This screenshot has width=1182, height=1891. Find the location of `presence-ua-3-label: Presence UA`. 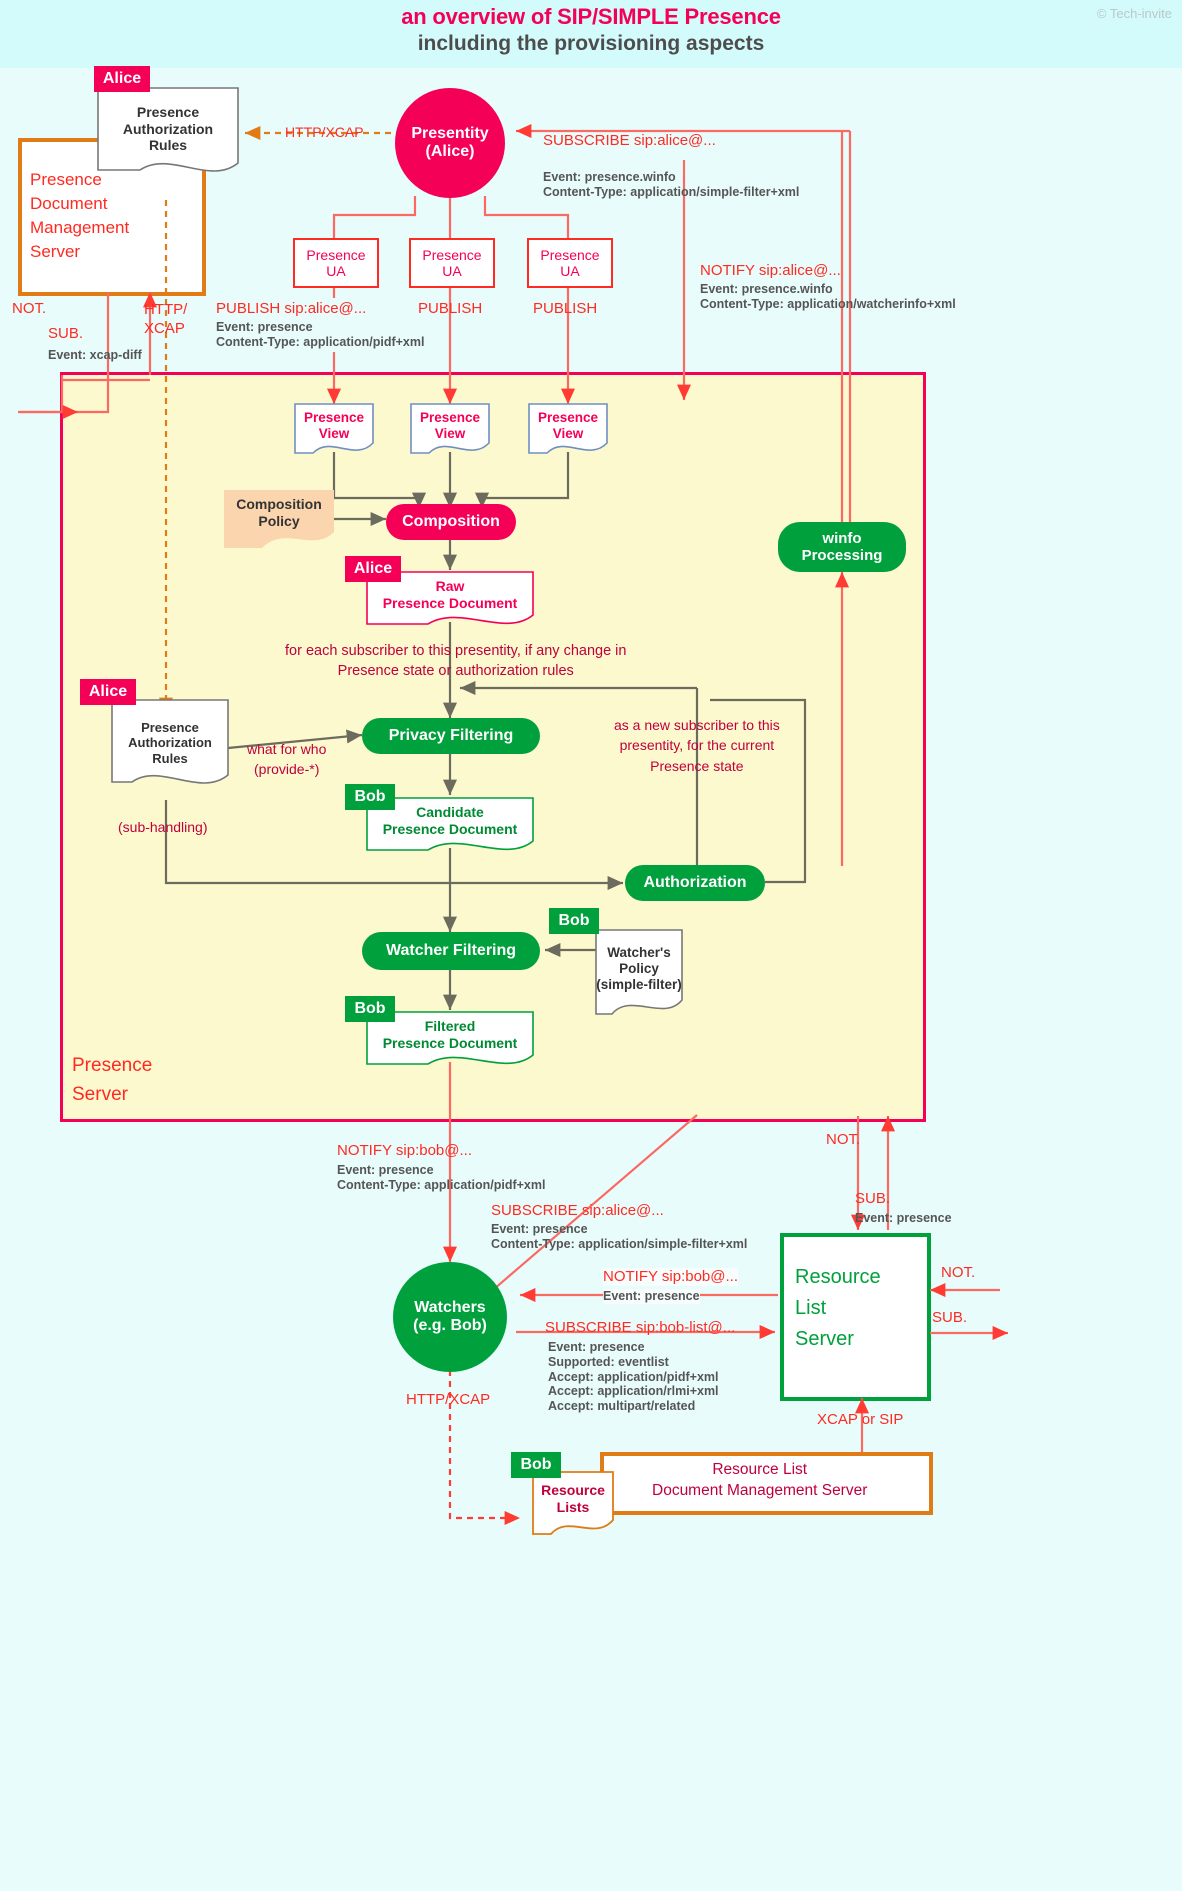

presence-ua-3-label: Presence UA is located at coordinates (570, 263).